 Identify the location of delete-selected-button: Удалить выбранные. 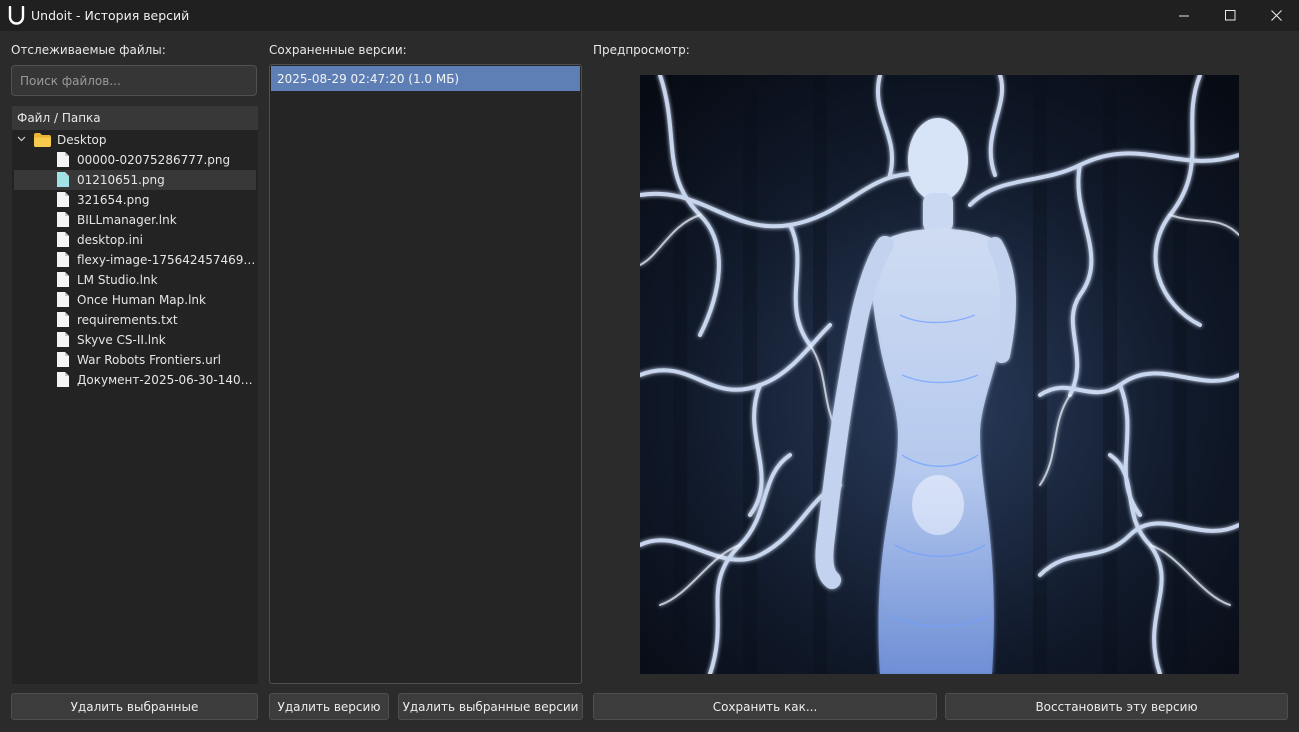
(134, 706).